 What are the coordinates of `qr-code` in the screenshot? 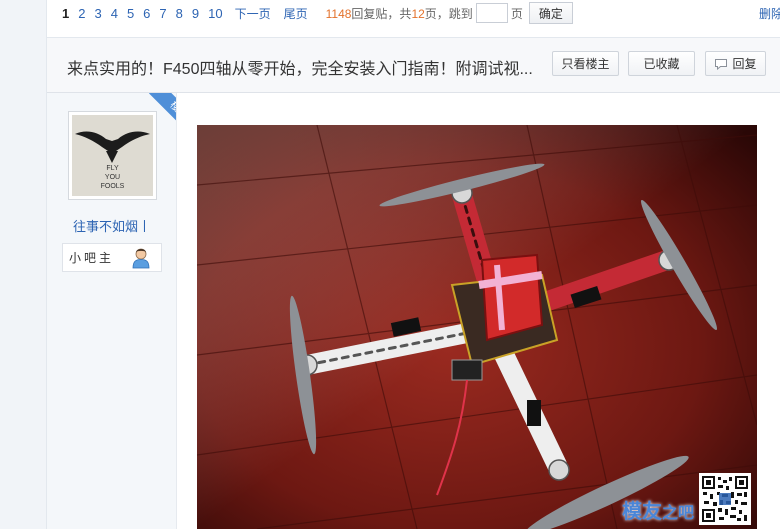 It's located at (725, 499).